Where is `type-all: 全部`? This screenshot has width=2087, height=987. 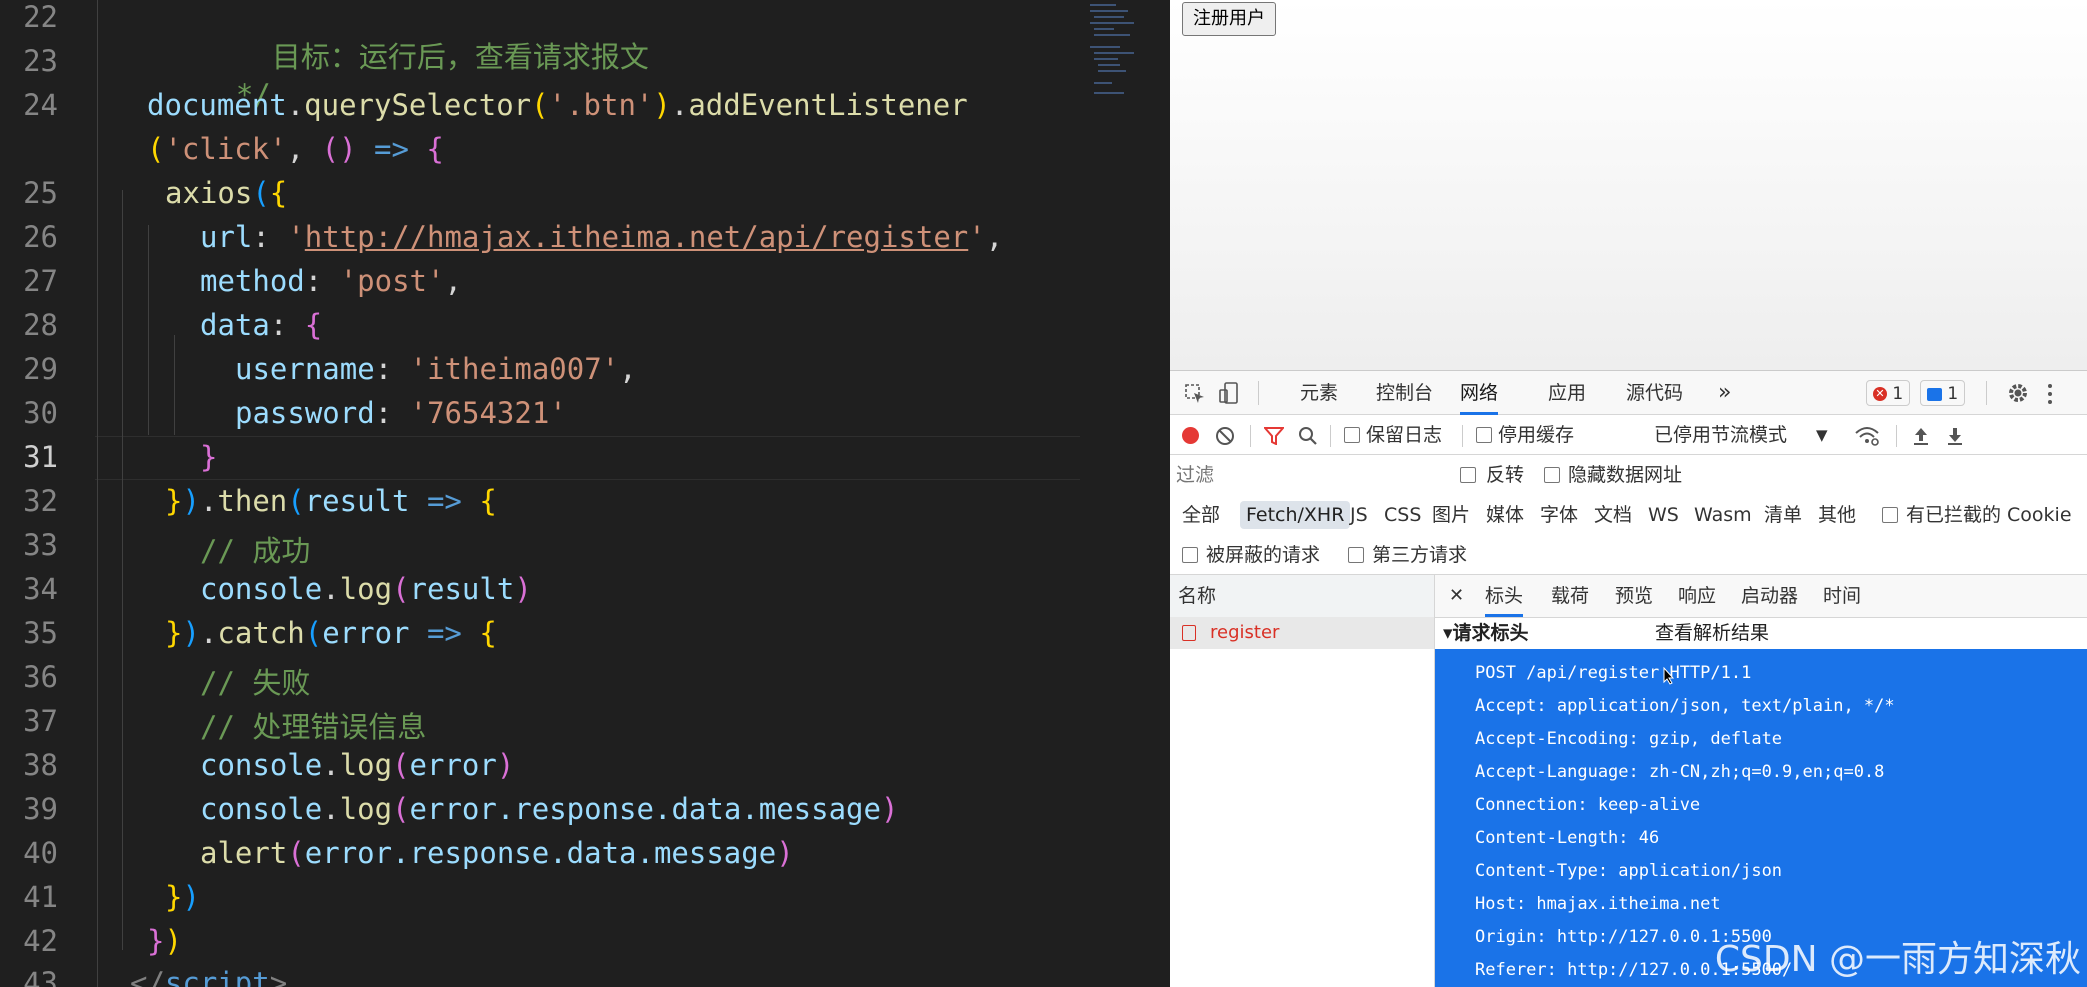
type-all: 全部 is located at coordinates (1201, 515).